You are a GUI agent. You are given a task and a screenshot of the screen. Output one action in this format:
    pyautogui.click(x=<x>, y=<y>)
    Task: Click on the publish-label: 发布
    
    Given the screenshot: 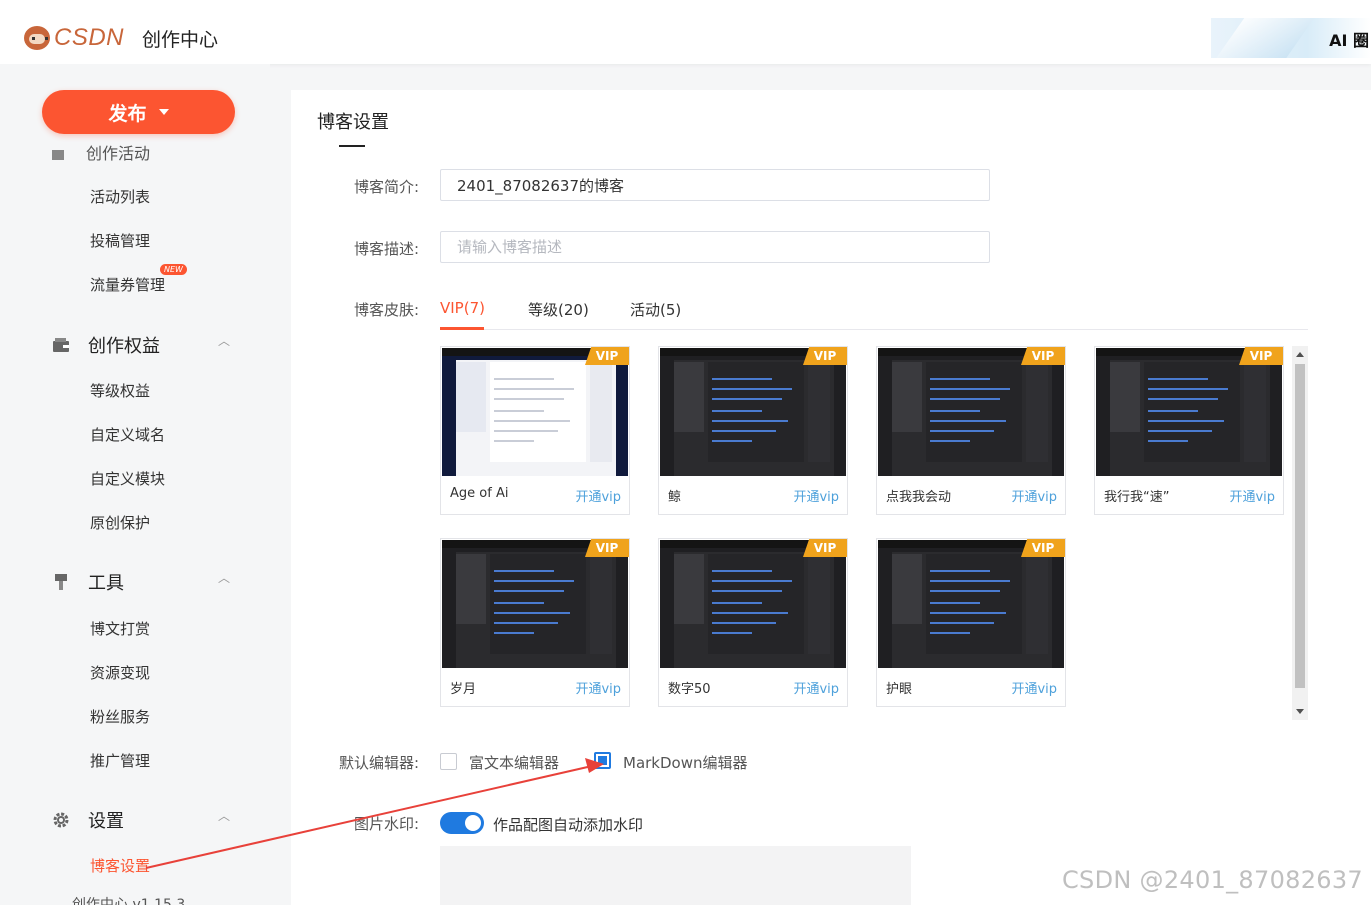 What is the action you would take?
    pyautogui.click(x=127, y=113)
    